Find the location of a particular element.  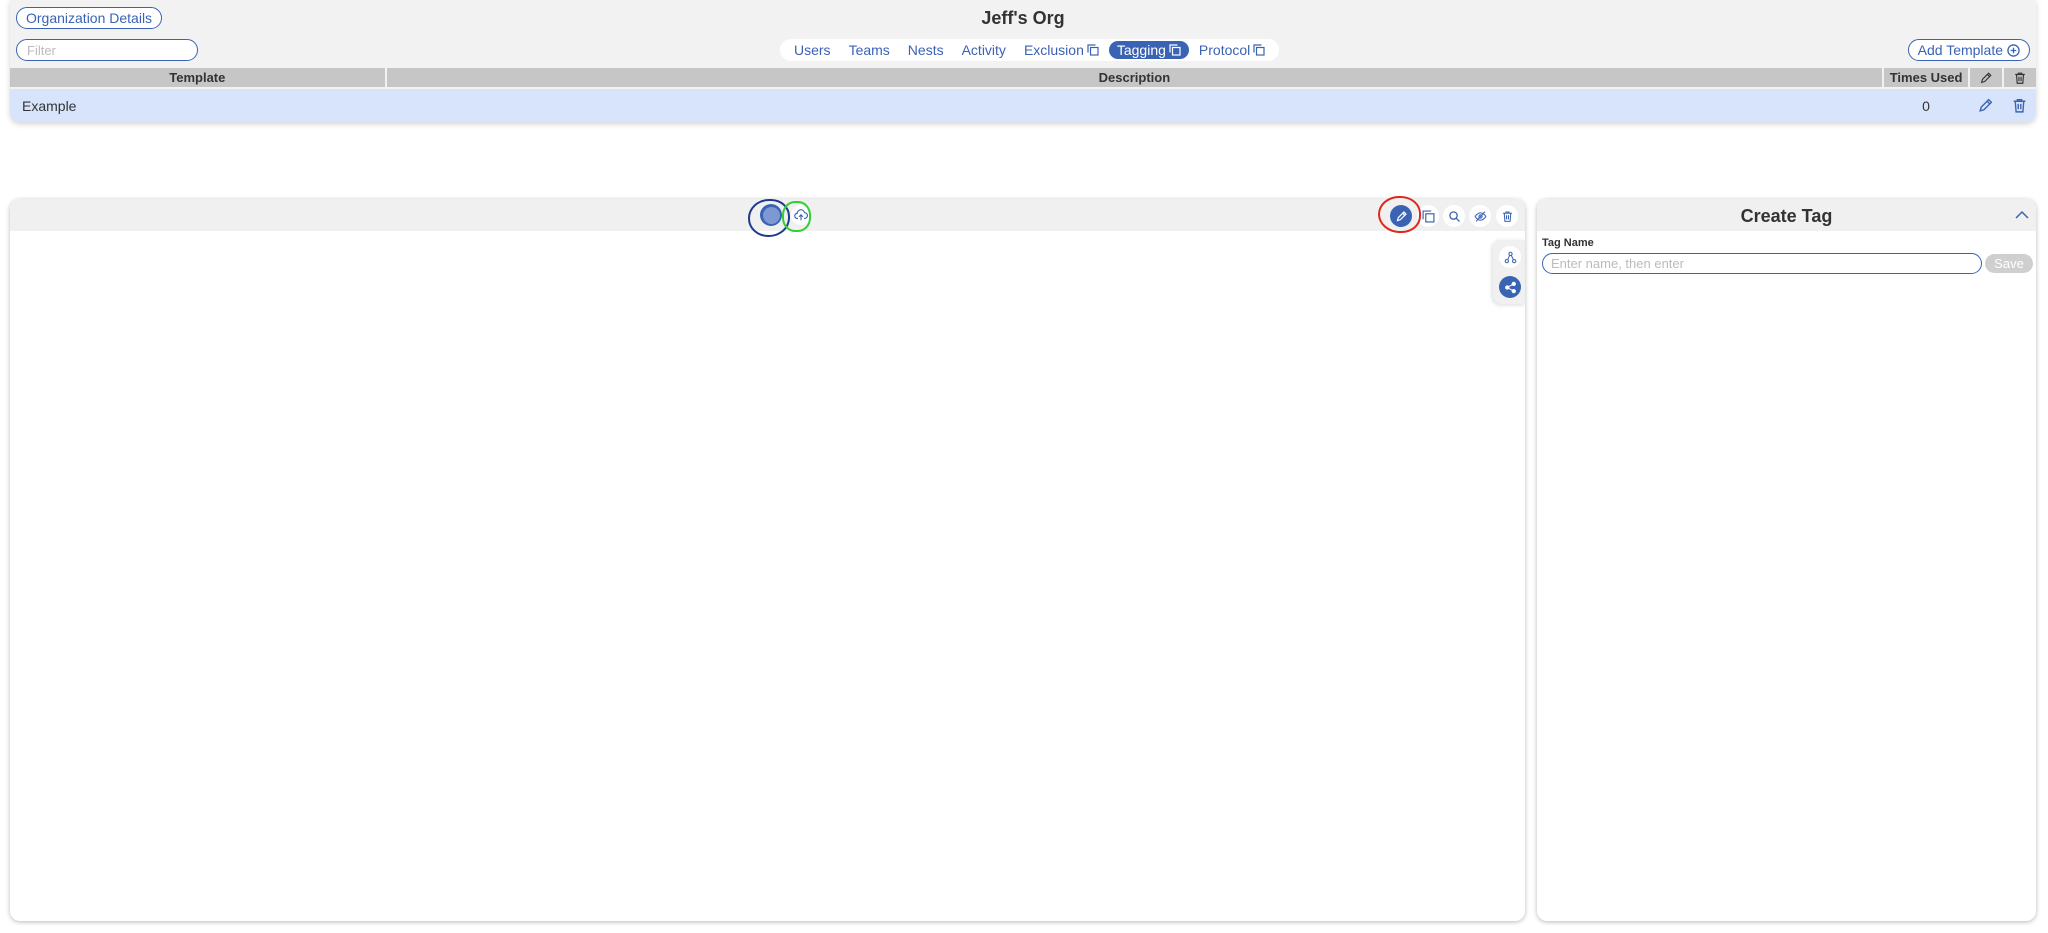

column-header-description: Description is located at coordinates (1134, 77).